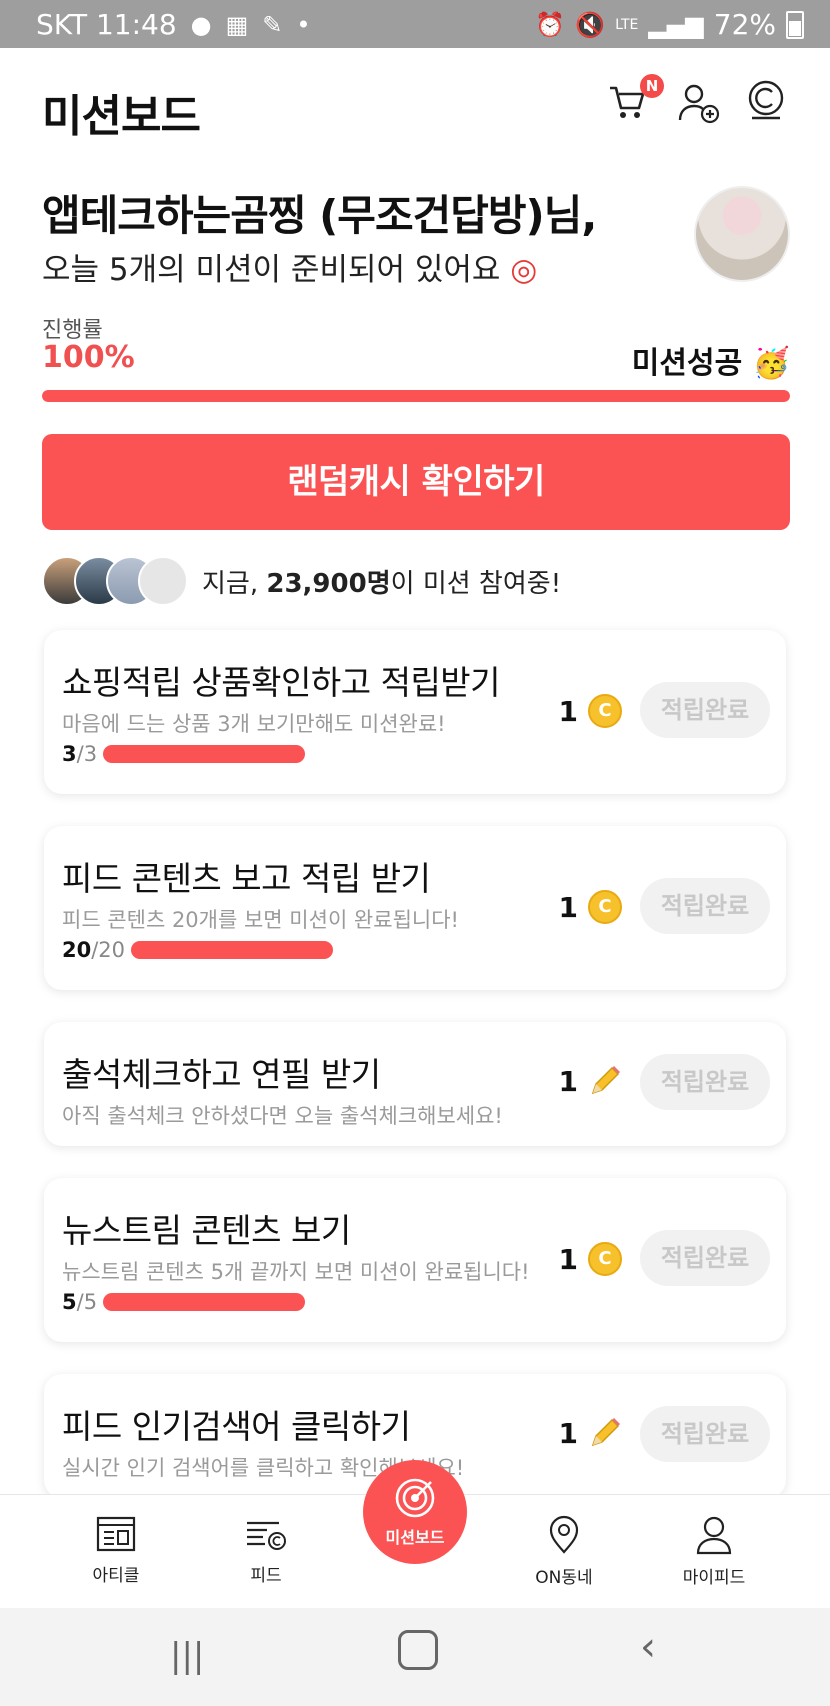 The width and height of the screenshot is (830, 1706). Describe the element at coordinates (106, 24) in the screenshot. I see `status-time: SKT 11:48` at that location.